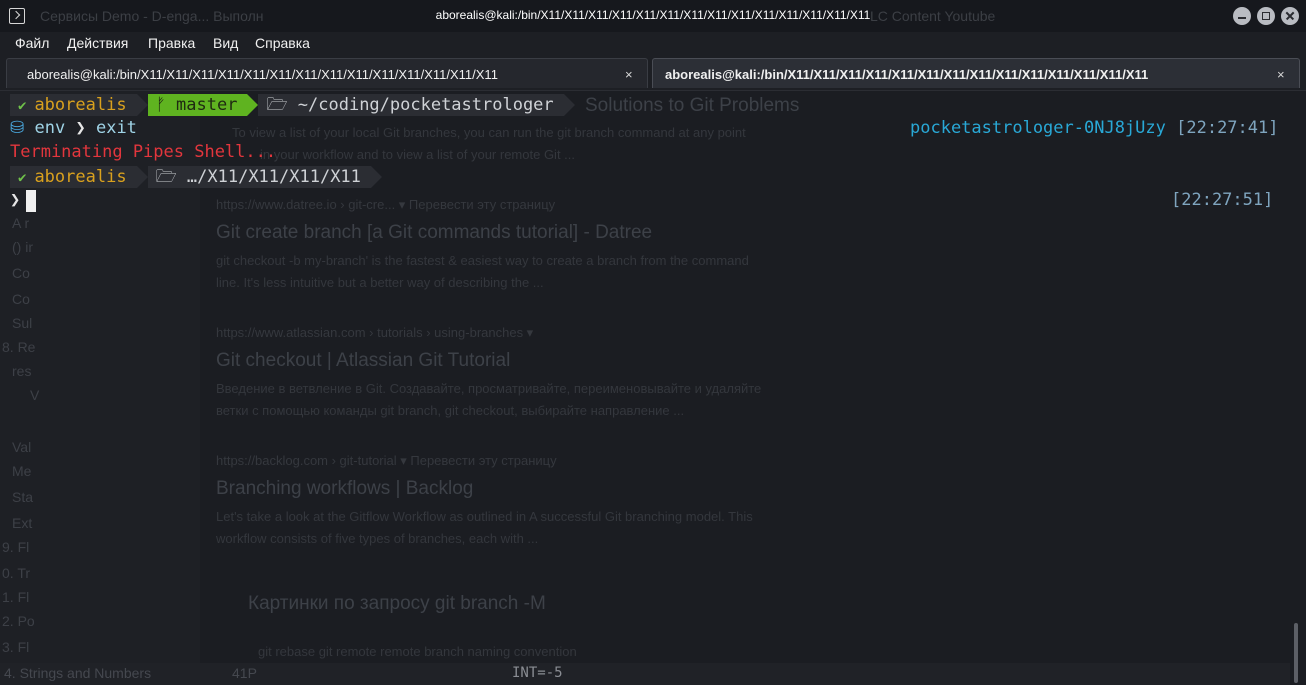  Describe the element at coordinates (537, 673) in the screenshot. I see `bg-bottom-code: INT=-5` at that location.